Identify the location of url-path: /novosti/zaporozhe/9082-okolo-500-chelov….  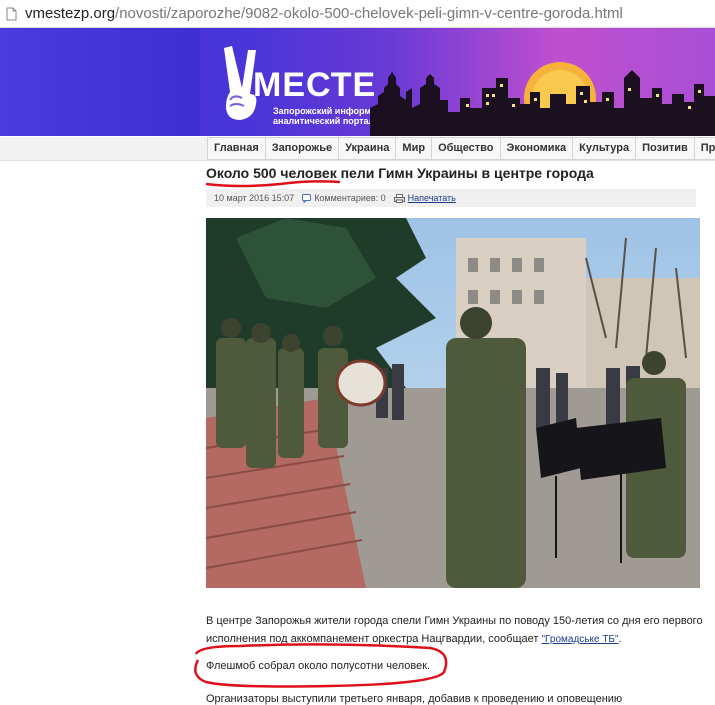
(369, 13).